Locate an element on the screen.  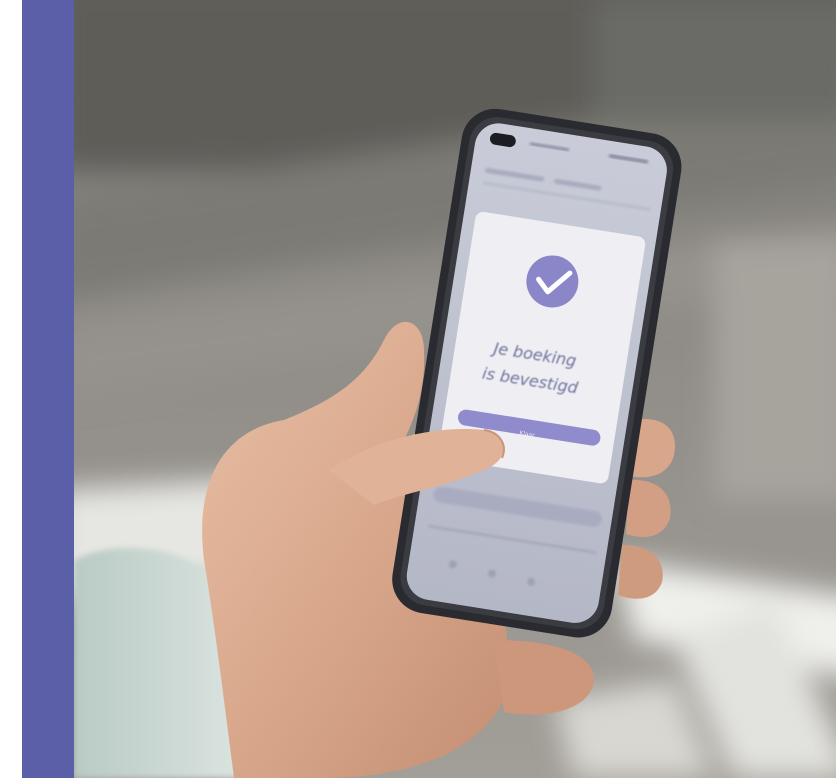
left-margin is located at coordinates (11, 389).